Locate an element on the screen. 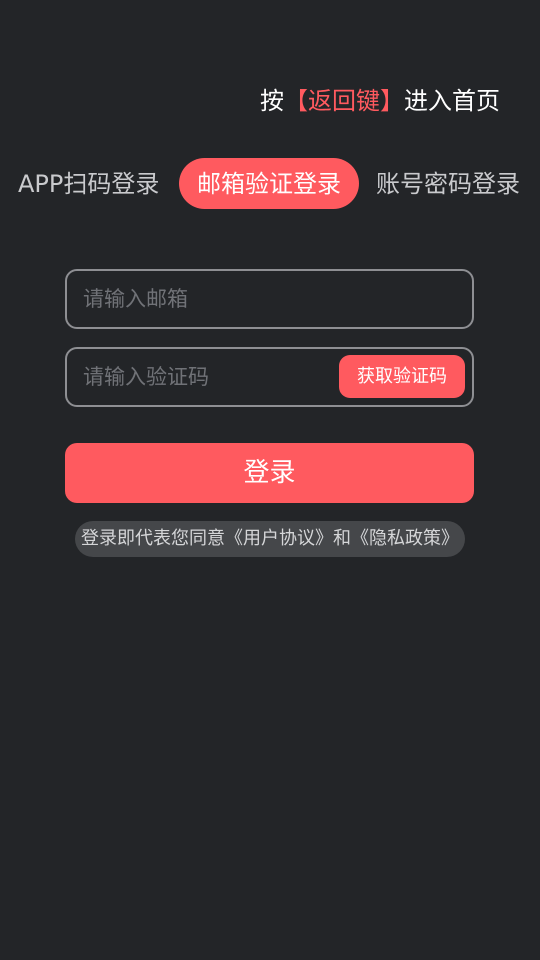 The image size is (540, 960). hint-prefix: 按 is located at coordinates (272, 101).